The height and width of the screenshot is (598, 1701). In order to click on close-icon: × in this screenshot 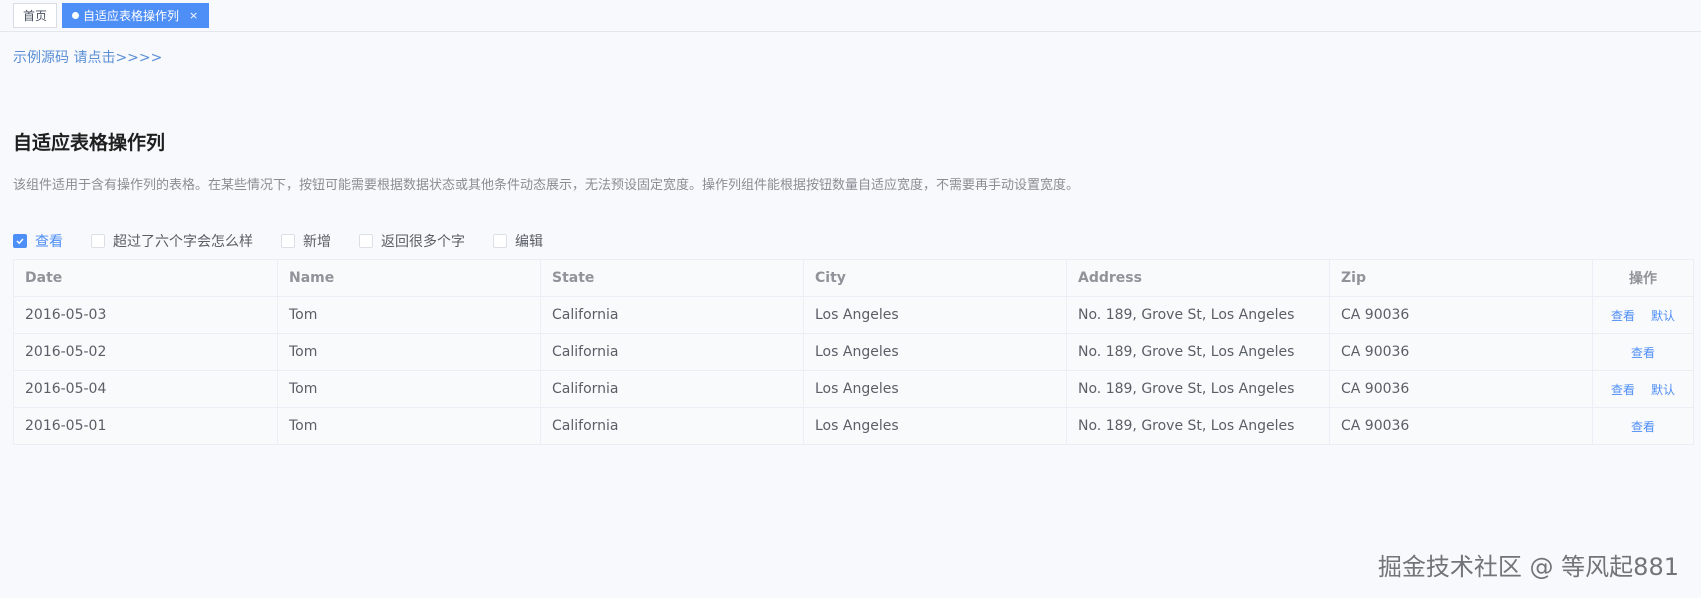, I will do `click(193, 15)`.